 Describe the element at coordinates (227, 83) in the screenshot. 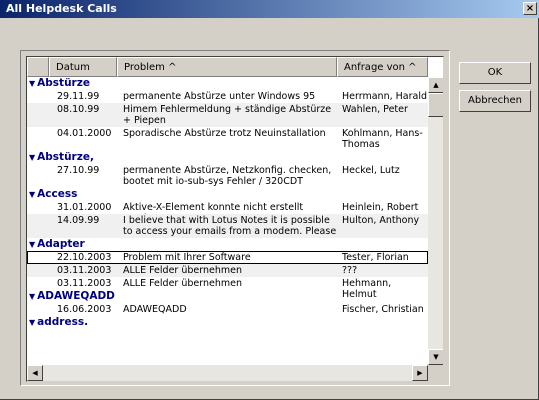

I see `group-header: ▼ Abstürze` at that location.